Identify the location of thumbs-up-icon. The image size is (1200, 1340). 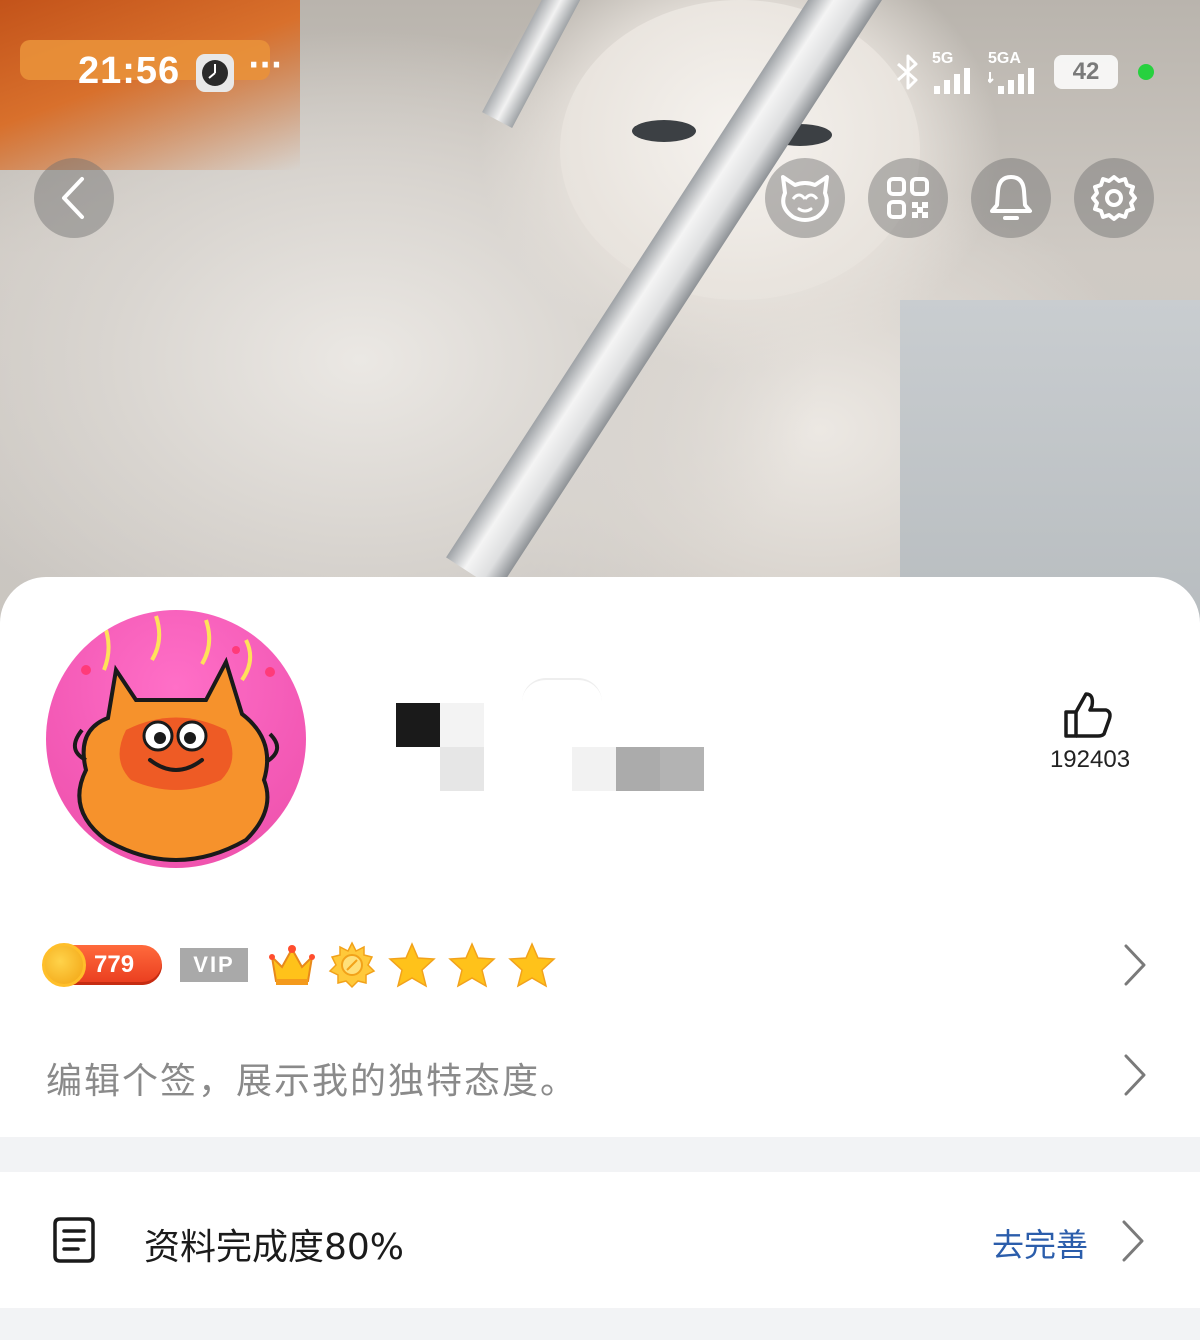
(1088, 715).